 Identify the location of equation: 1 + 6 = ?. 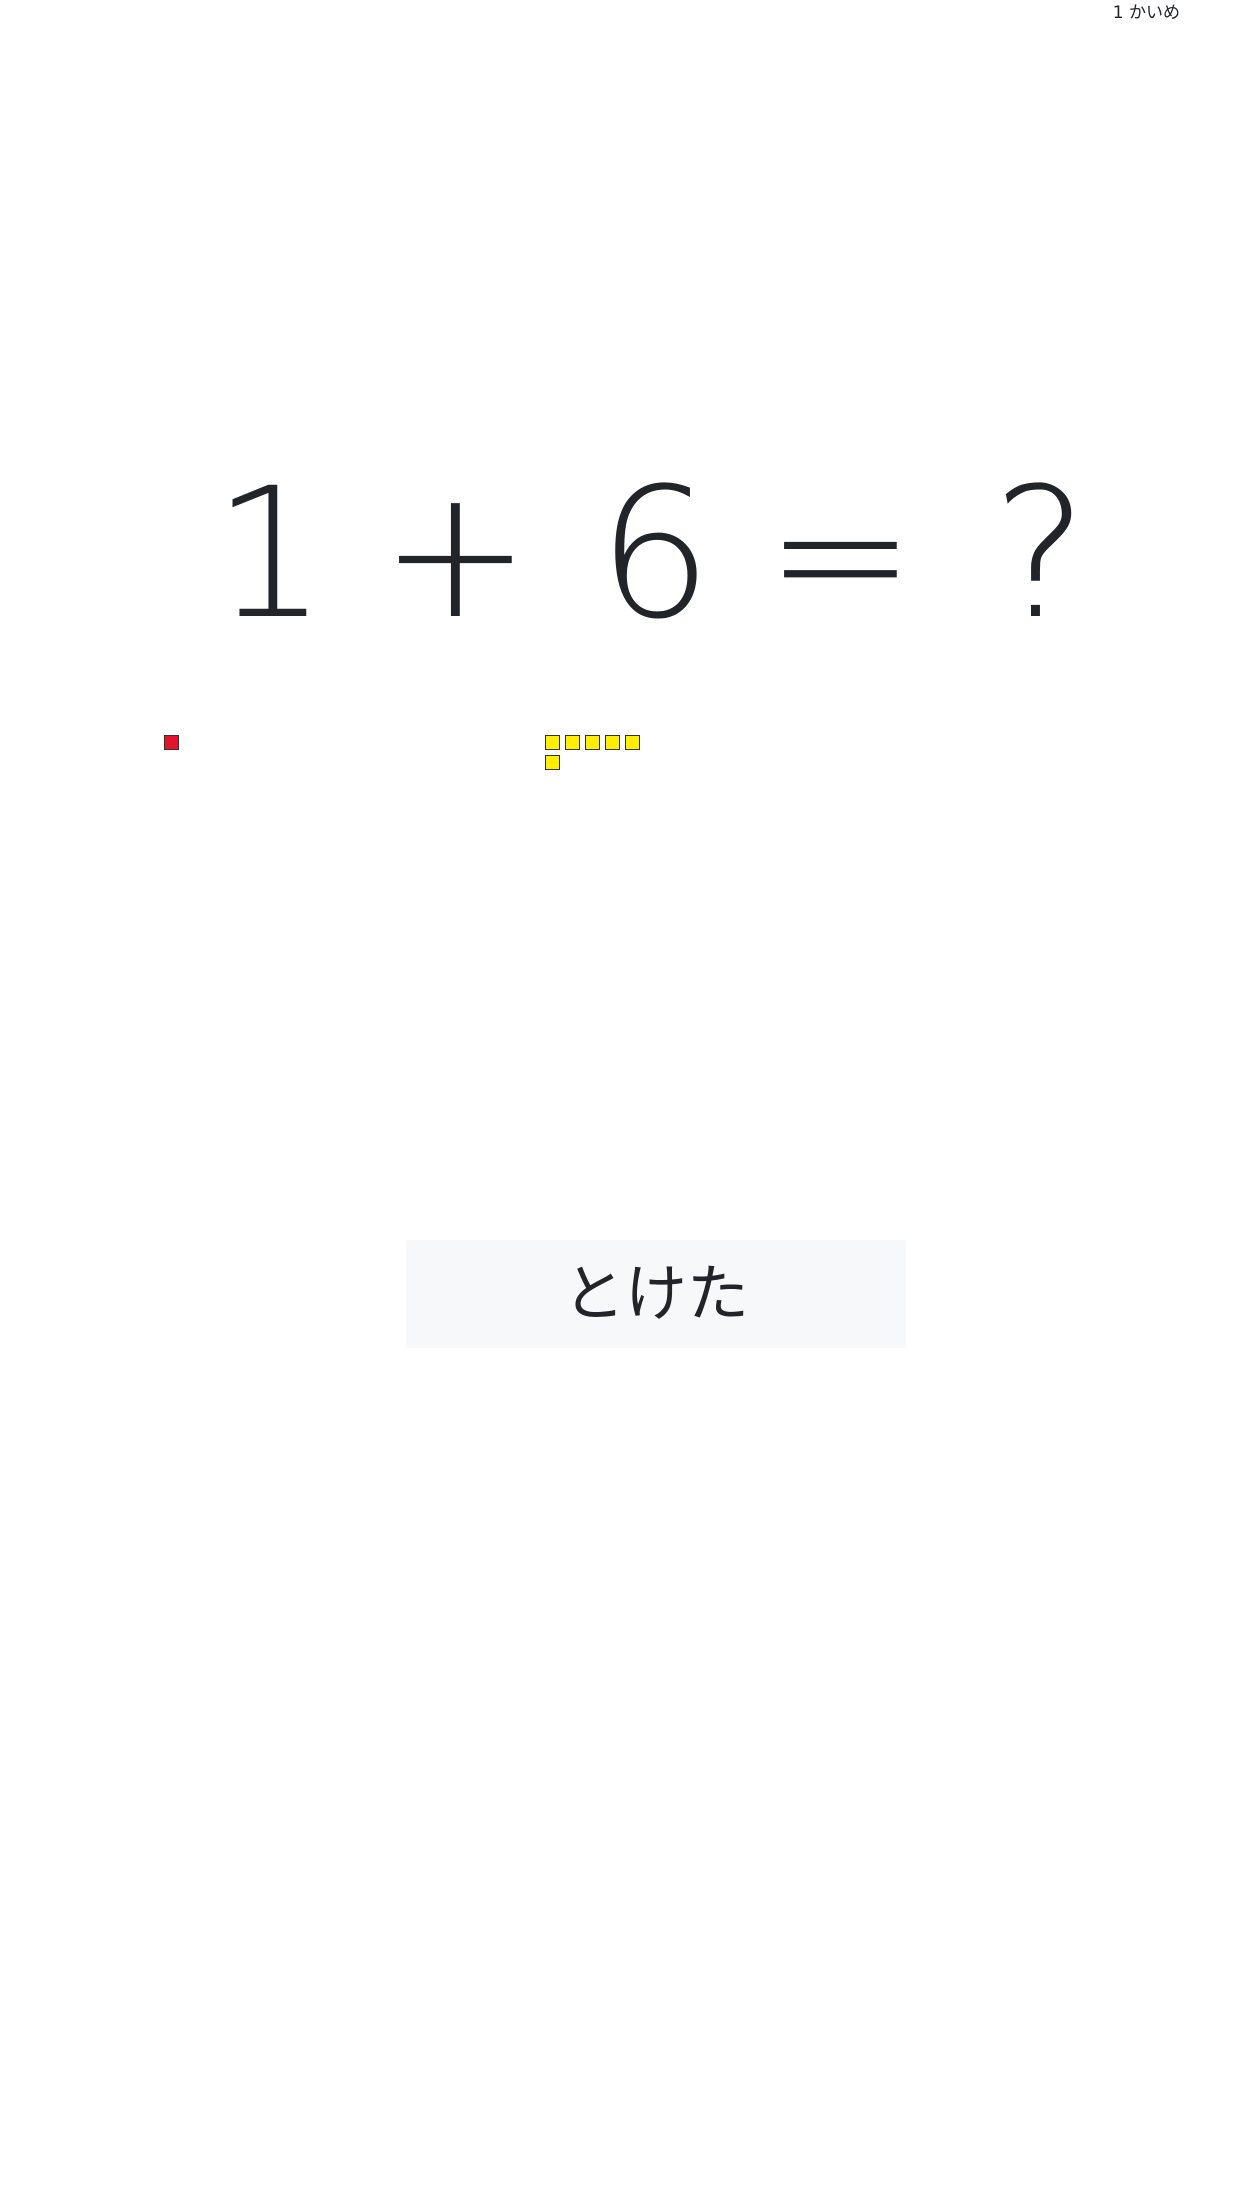
(621, 555).